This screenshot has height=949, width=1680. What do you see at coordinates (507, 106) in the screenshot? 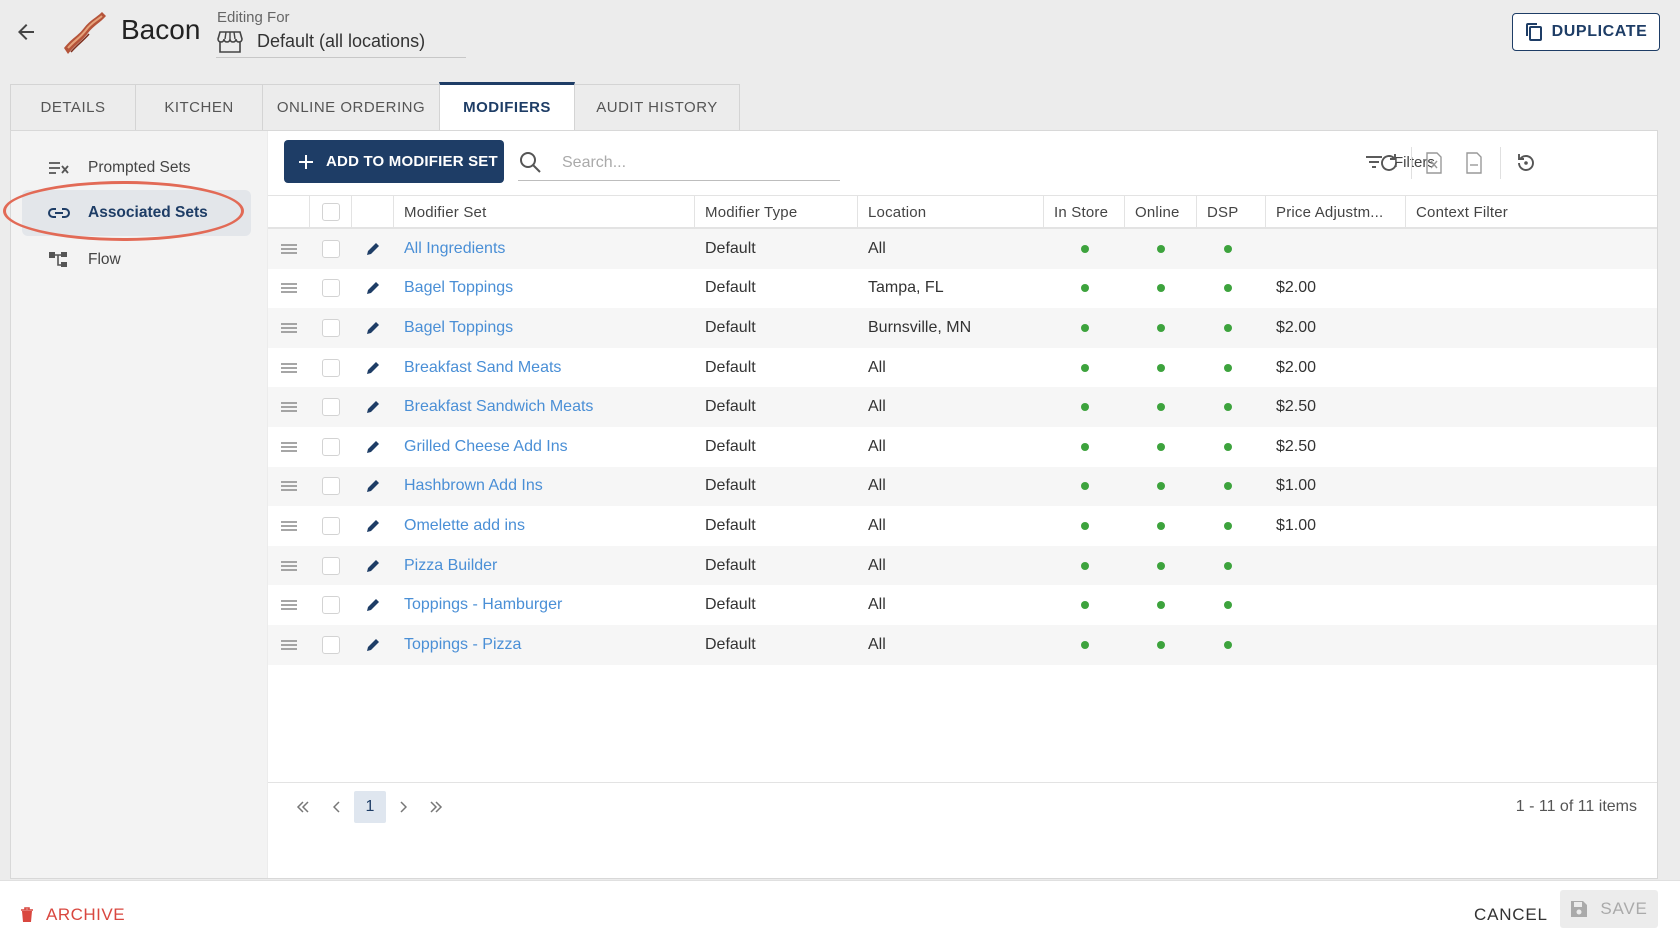
I see `tab-modifiers: MODIFIERS` at bounding box center [507, 106].